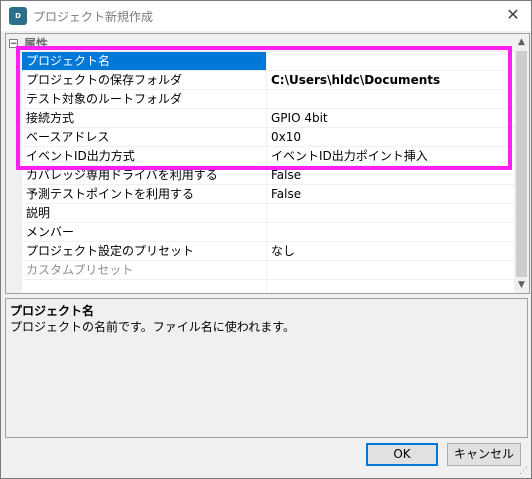 This screenshot has height=479, width=532. Describe the element at coordinates (484, 454) in the screenshot. I see `cancel-button: キャンセル` at that location.